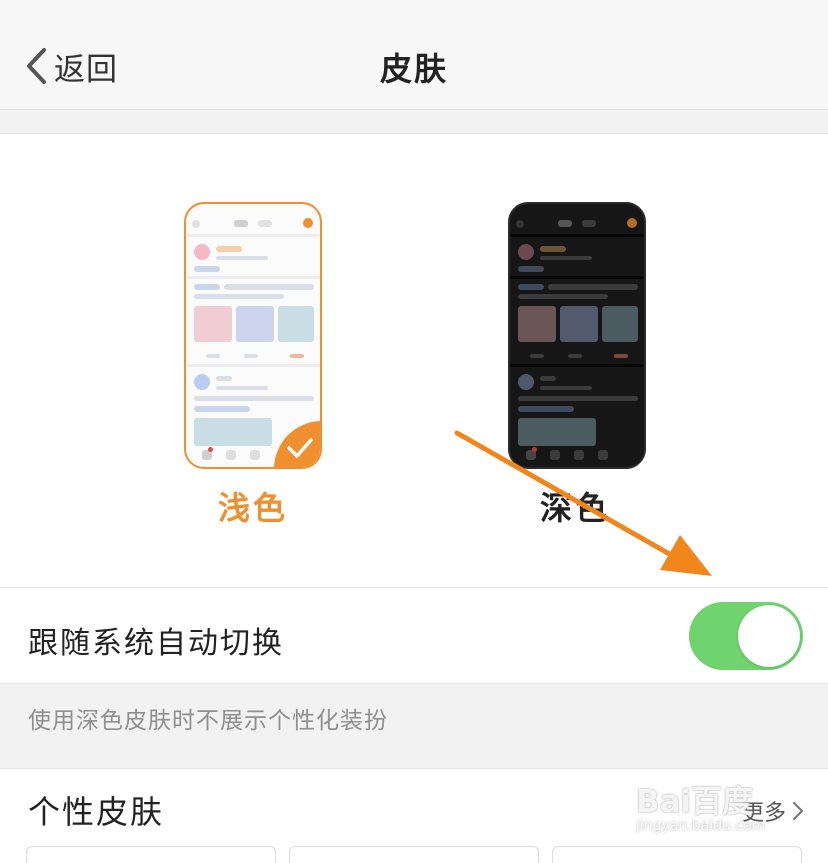  I want to click on checkmark-icon, so click(300, 448).